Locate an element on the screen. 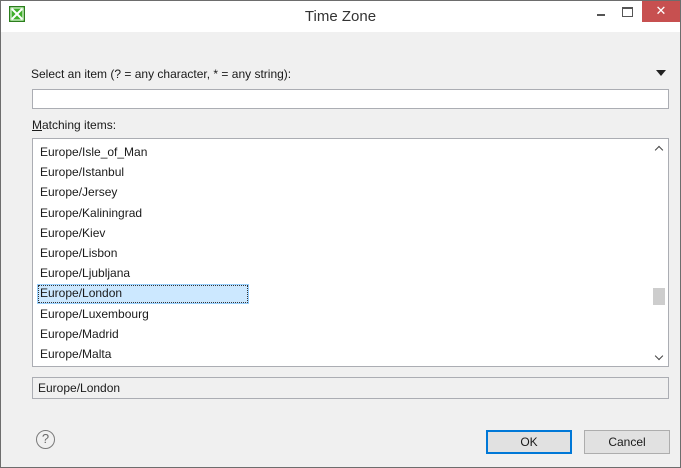 Image resolution: width=681 pixels, height=468 pixels. minimize-icon is located at coordinates (601, 15).